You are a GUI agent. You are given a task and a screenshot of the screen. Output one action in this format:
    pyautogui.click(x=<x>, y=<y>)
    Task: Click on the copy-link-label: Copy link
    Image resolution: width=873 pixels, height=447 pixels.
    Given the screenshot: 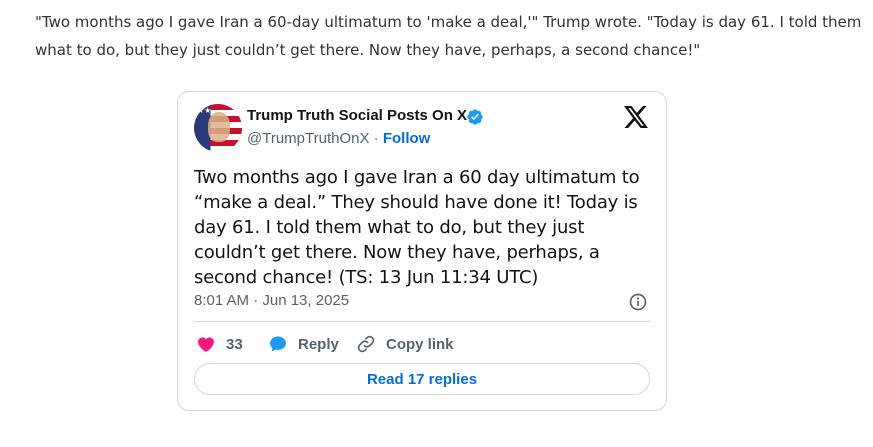 What is the action you would take?
    pyautogui.click(x=420, y=344)
    